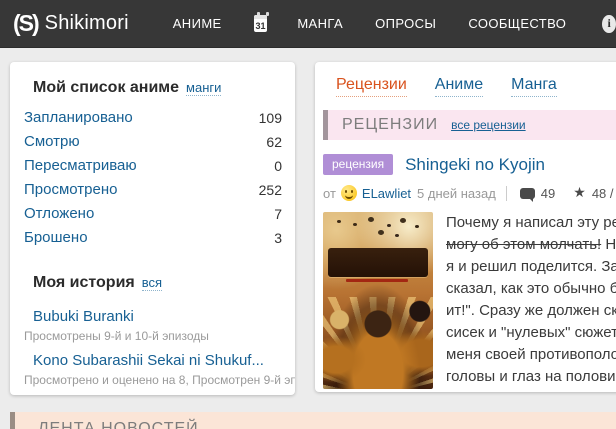 The image size is (616, 429). What do you see at coordinates (459, 86) in the screenshot?
I see `tab-anime: Аниме` at bounding box center [459, 86].